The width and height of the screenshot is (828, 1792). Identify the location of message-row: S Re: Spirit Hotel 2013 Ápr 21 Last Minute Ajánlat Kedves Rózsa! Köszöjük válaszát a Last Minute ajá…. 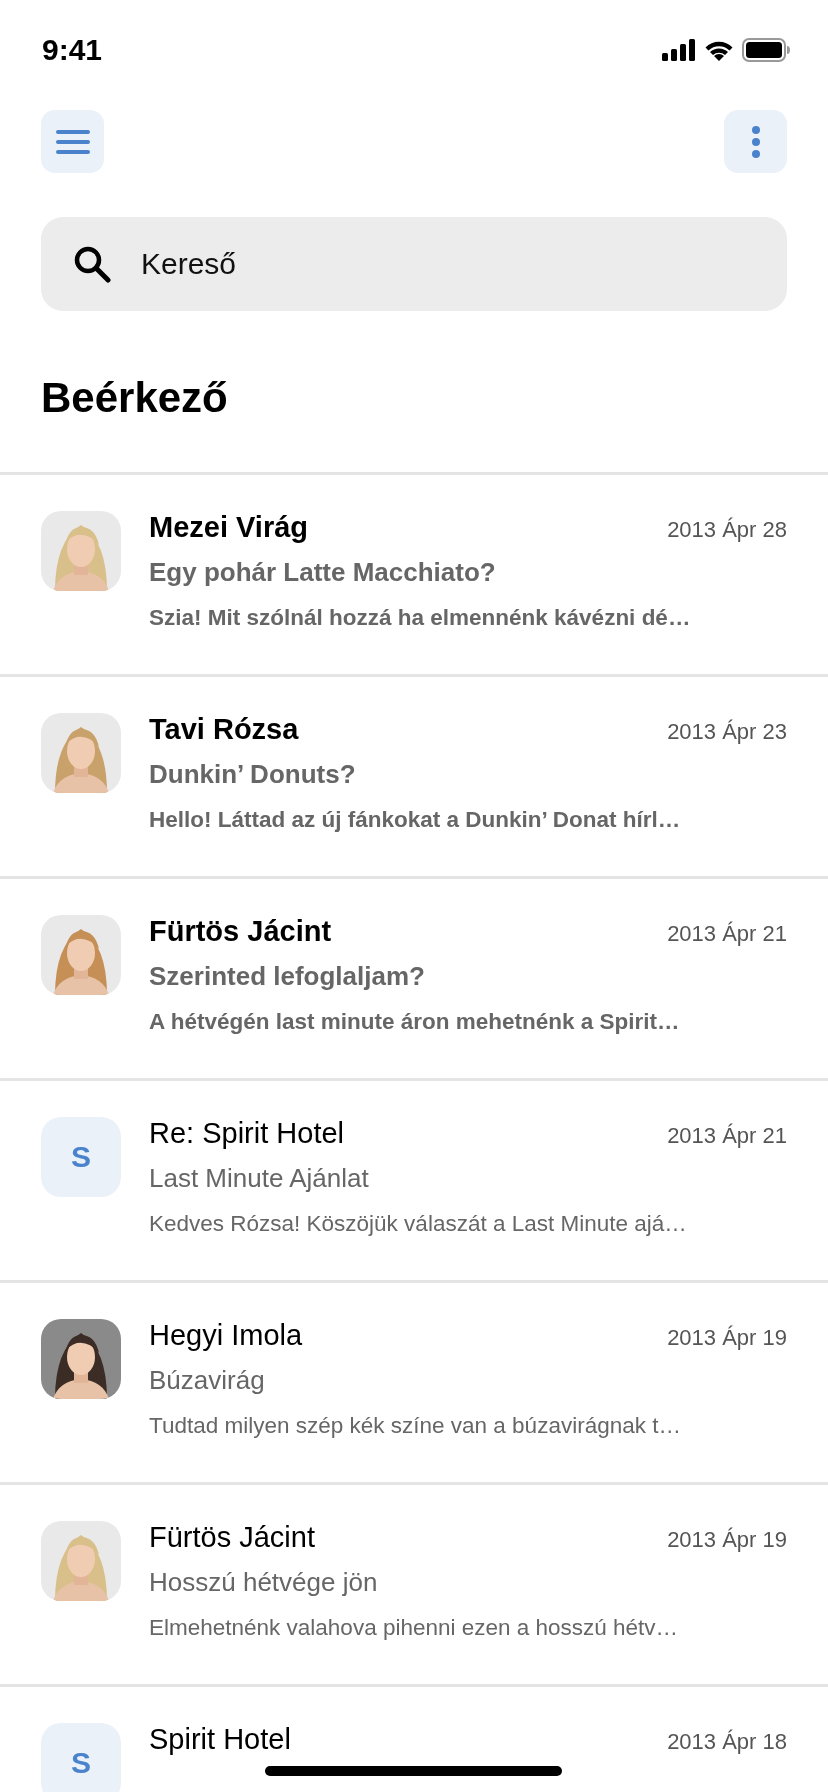
(414, 1182).